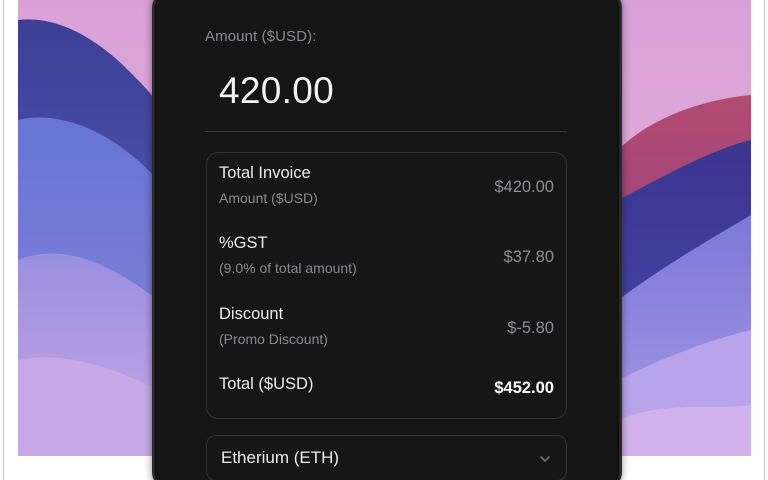  Describe the element at coordinates (545, 459) in the screenshot. I see `chevron-down-icon` at that location.